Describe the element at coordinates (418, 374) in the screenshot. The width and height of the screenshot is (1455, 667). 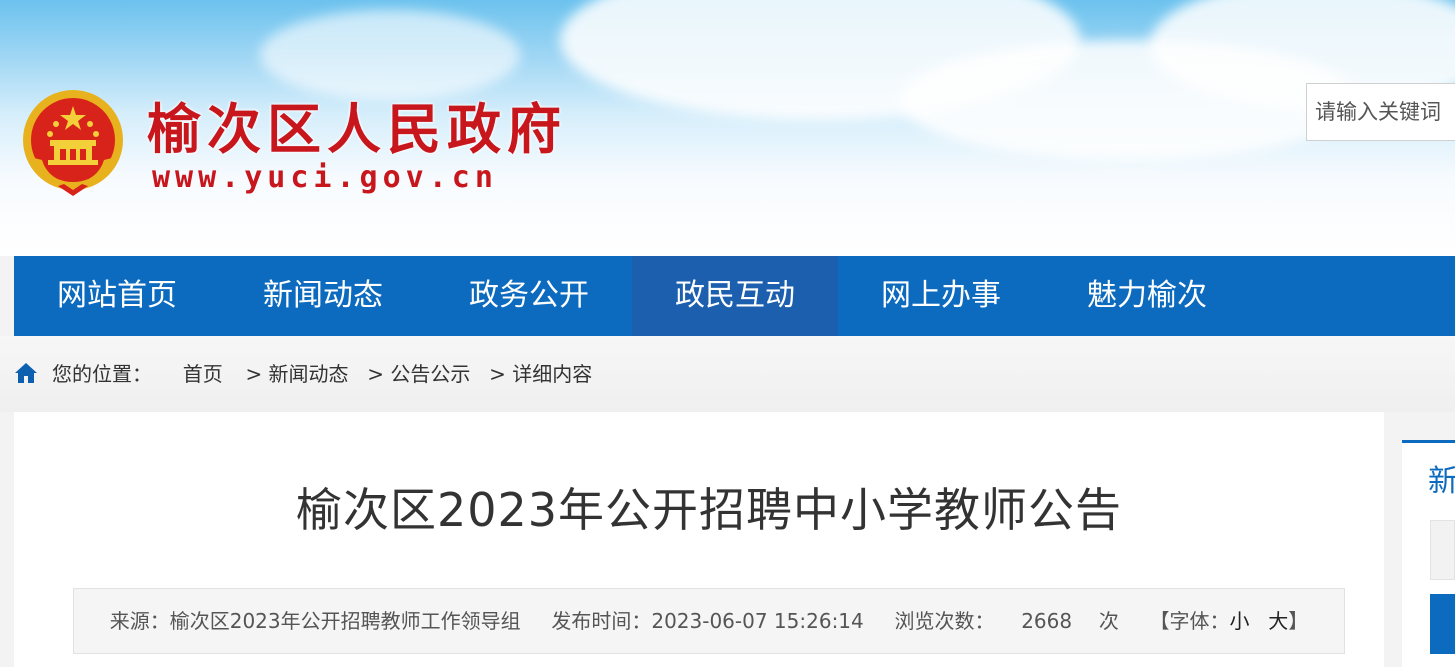
I see `breadcrumb-announcements: > 公告公示` at that location.